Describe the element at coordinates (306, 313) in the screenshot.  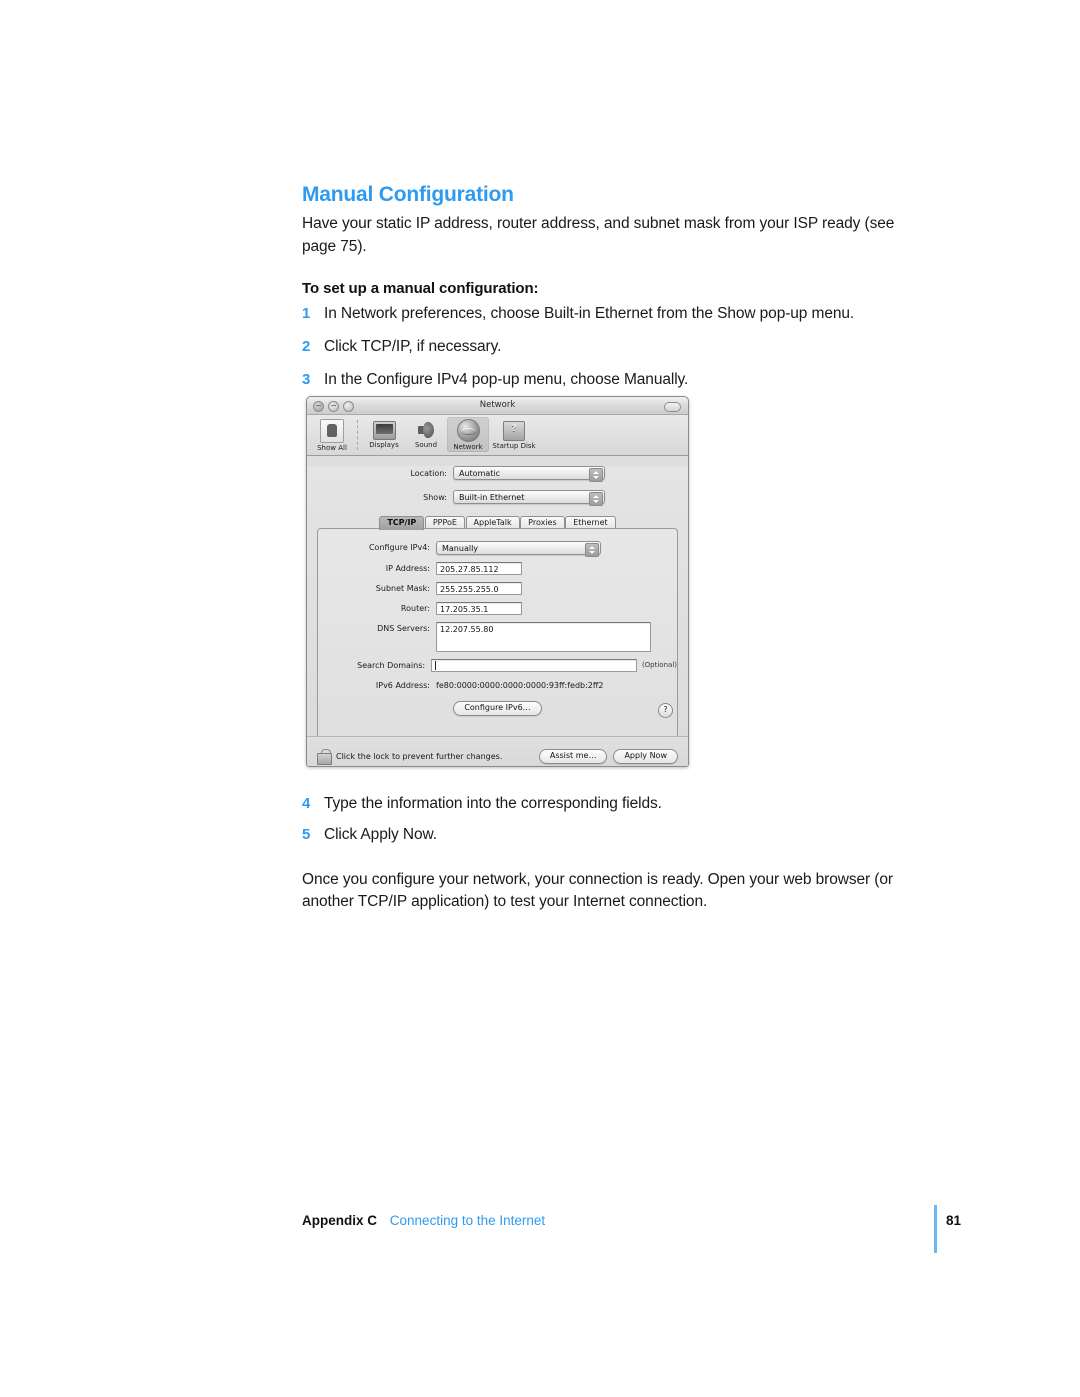
I see `step-number: 1` at that location.